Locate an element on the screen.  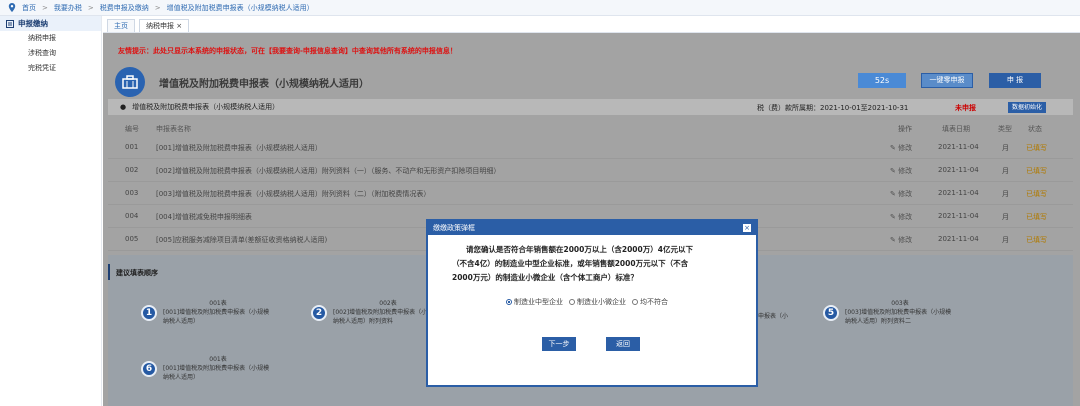
subheader-title: 增值税及附加税费申报表（小规模纳税人适用） is located at coordinates (206, 107).